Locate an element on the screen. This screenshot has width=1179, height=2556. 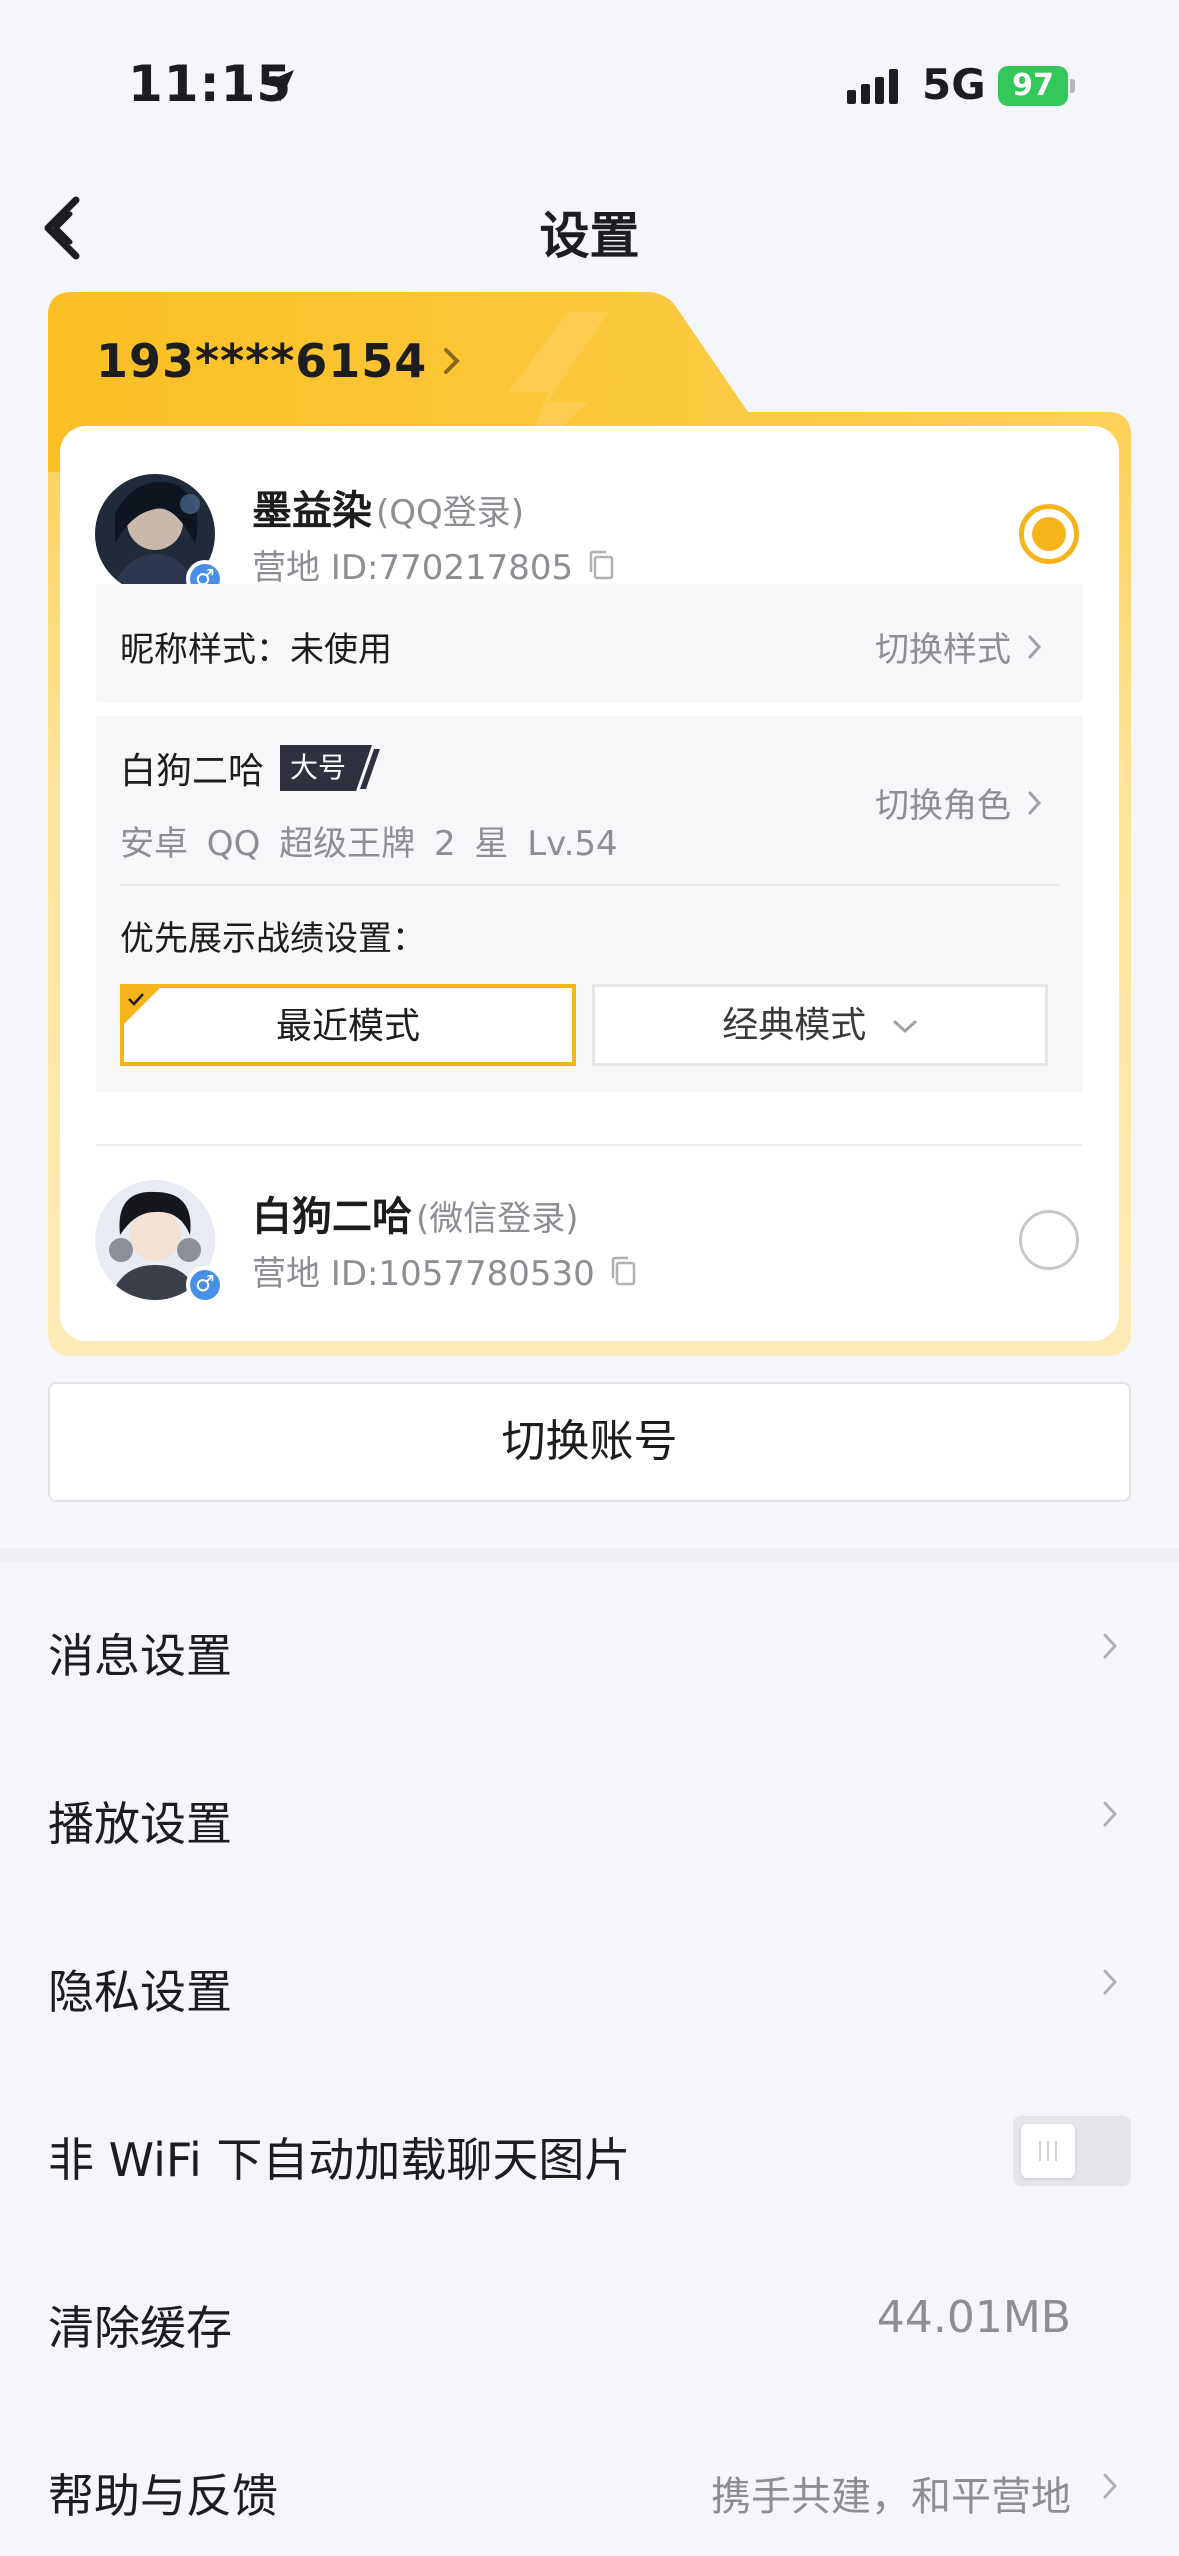
account-nickname: 白狗二哈 is located at coordinates (332, 1217).